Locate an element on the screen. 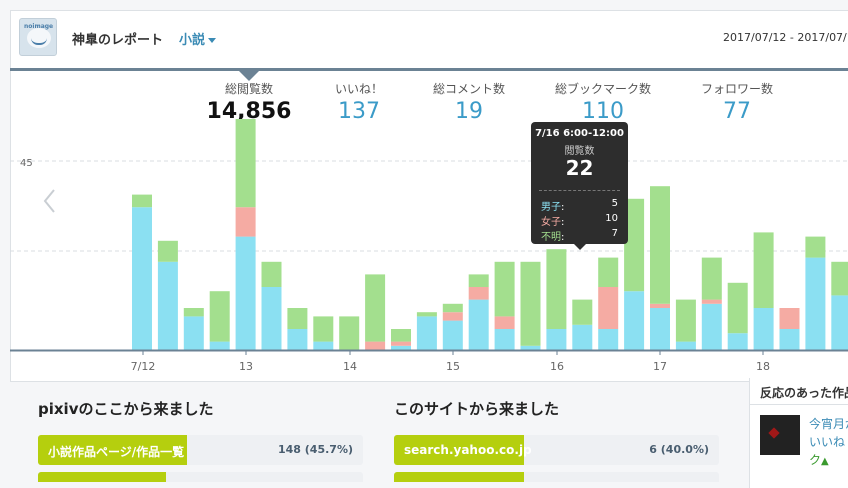  site-referrer-title: このサイトから来ました is located at coordinates (477, 409).